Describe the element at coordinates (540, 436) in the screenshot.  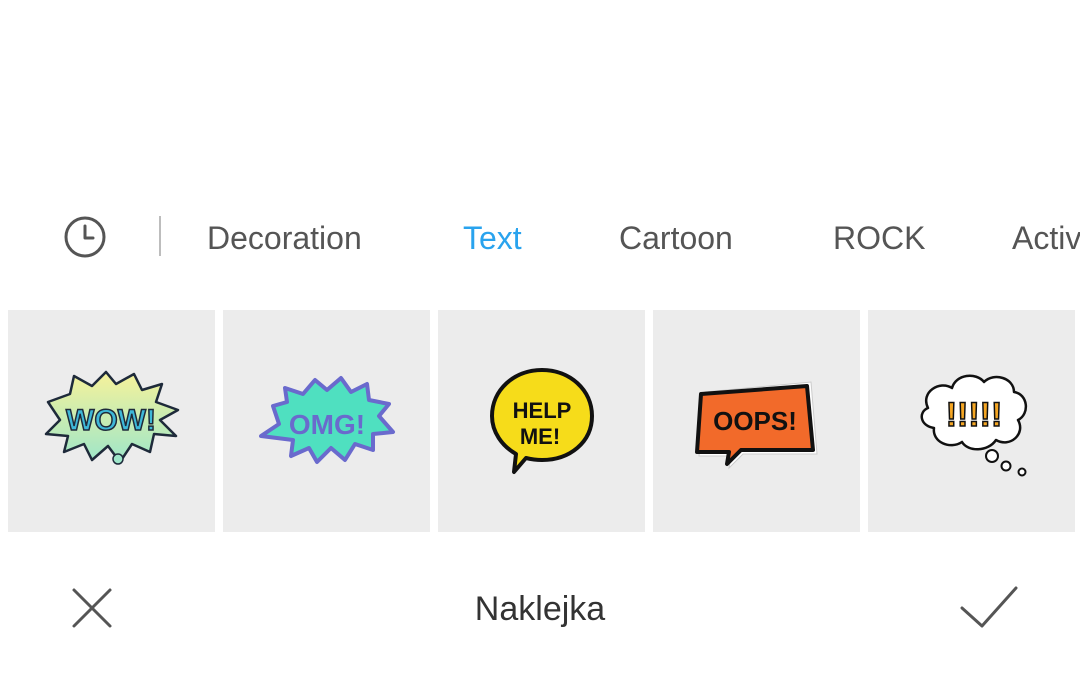
I see `help-me-sticker-text-line2: ME!` at that location.